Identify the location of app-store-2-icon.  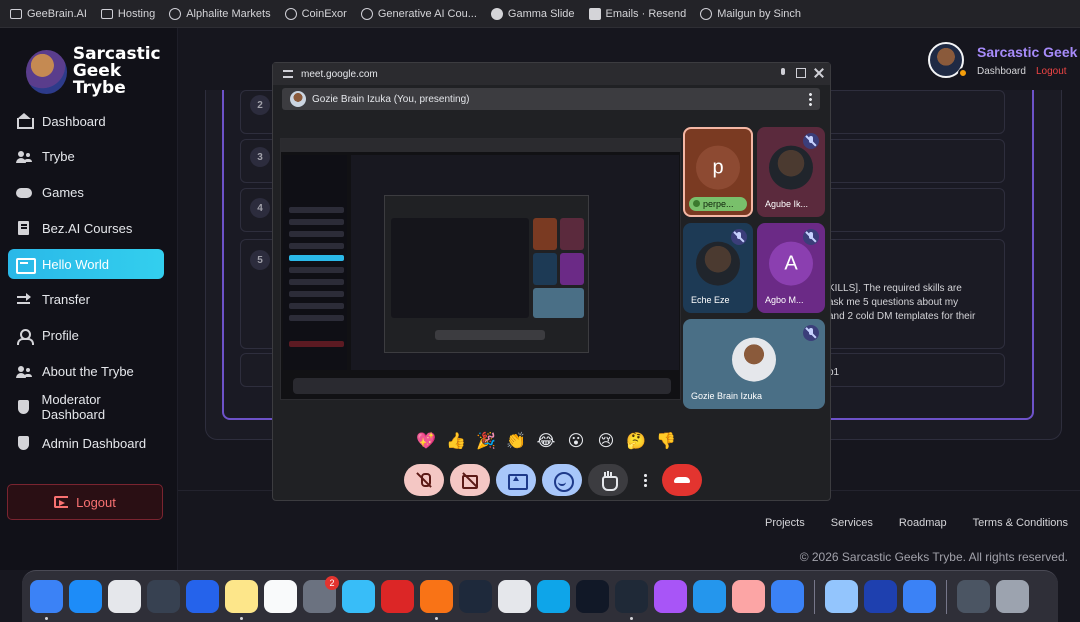
(787, 596).